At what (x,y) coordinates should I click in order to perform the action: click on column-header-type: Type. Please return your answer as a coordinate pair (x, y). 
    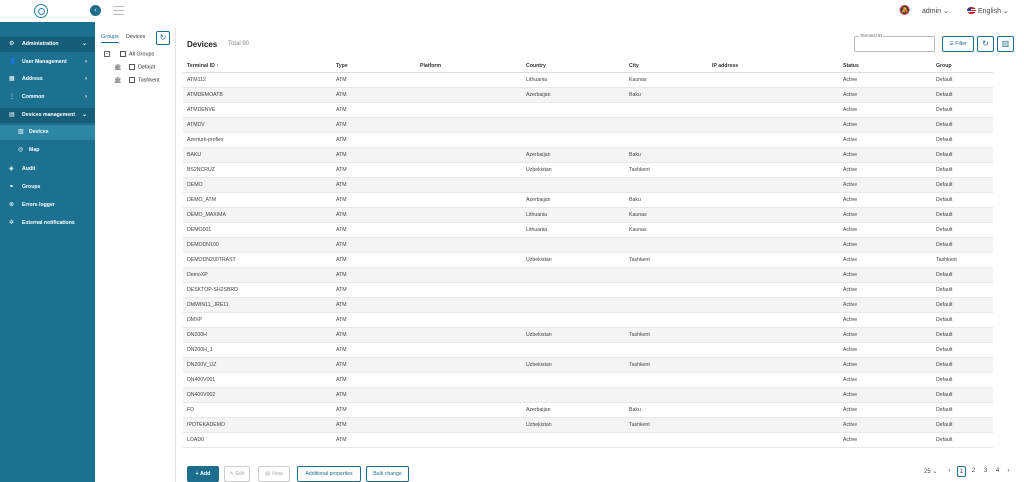
    Looking at the image, I should click on (376, 66).